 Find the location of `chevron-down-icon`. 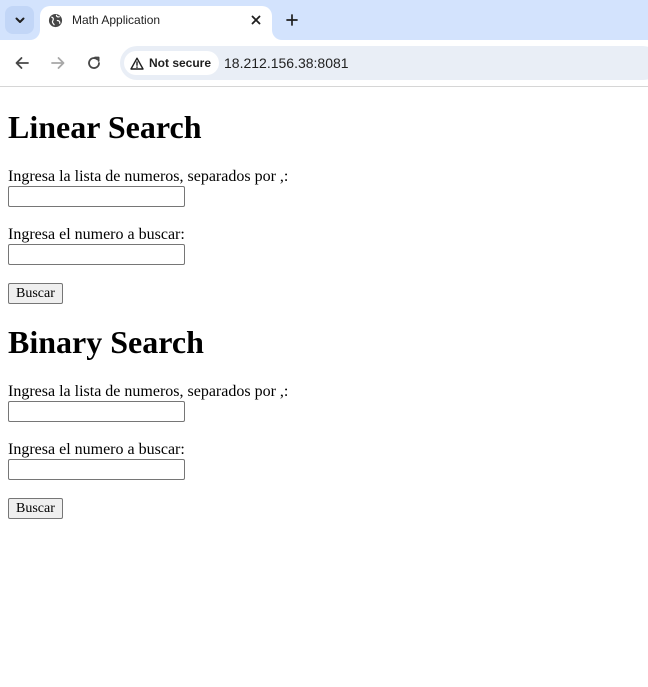

chevron-down-icon is located at coordinates (19, 20).